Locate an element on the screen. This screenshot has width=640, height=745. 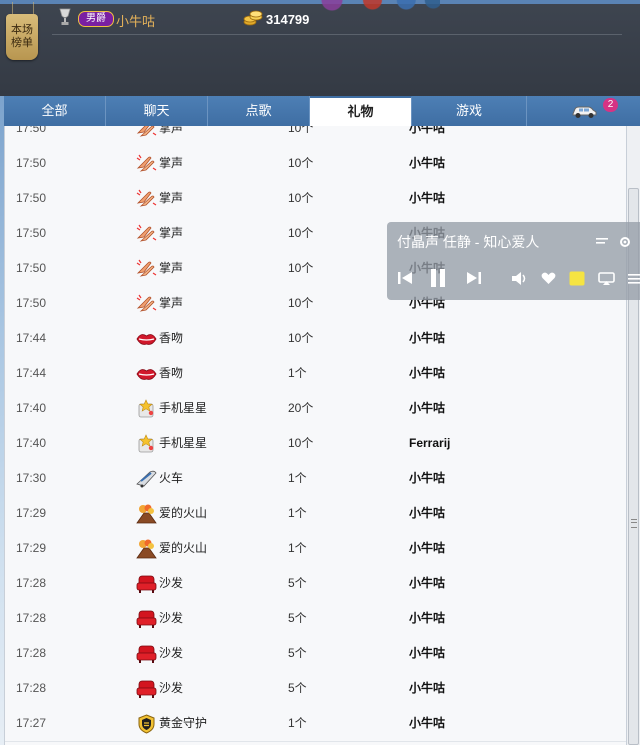
screen-cast-icon is located at coordinates (606, 279).